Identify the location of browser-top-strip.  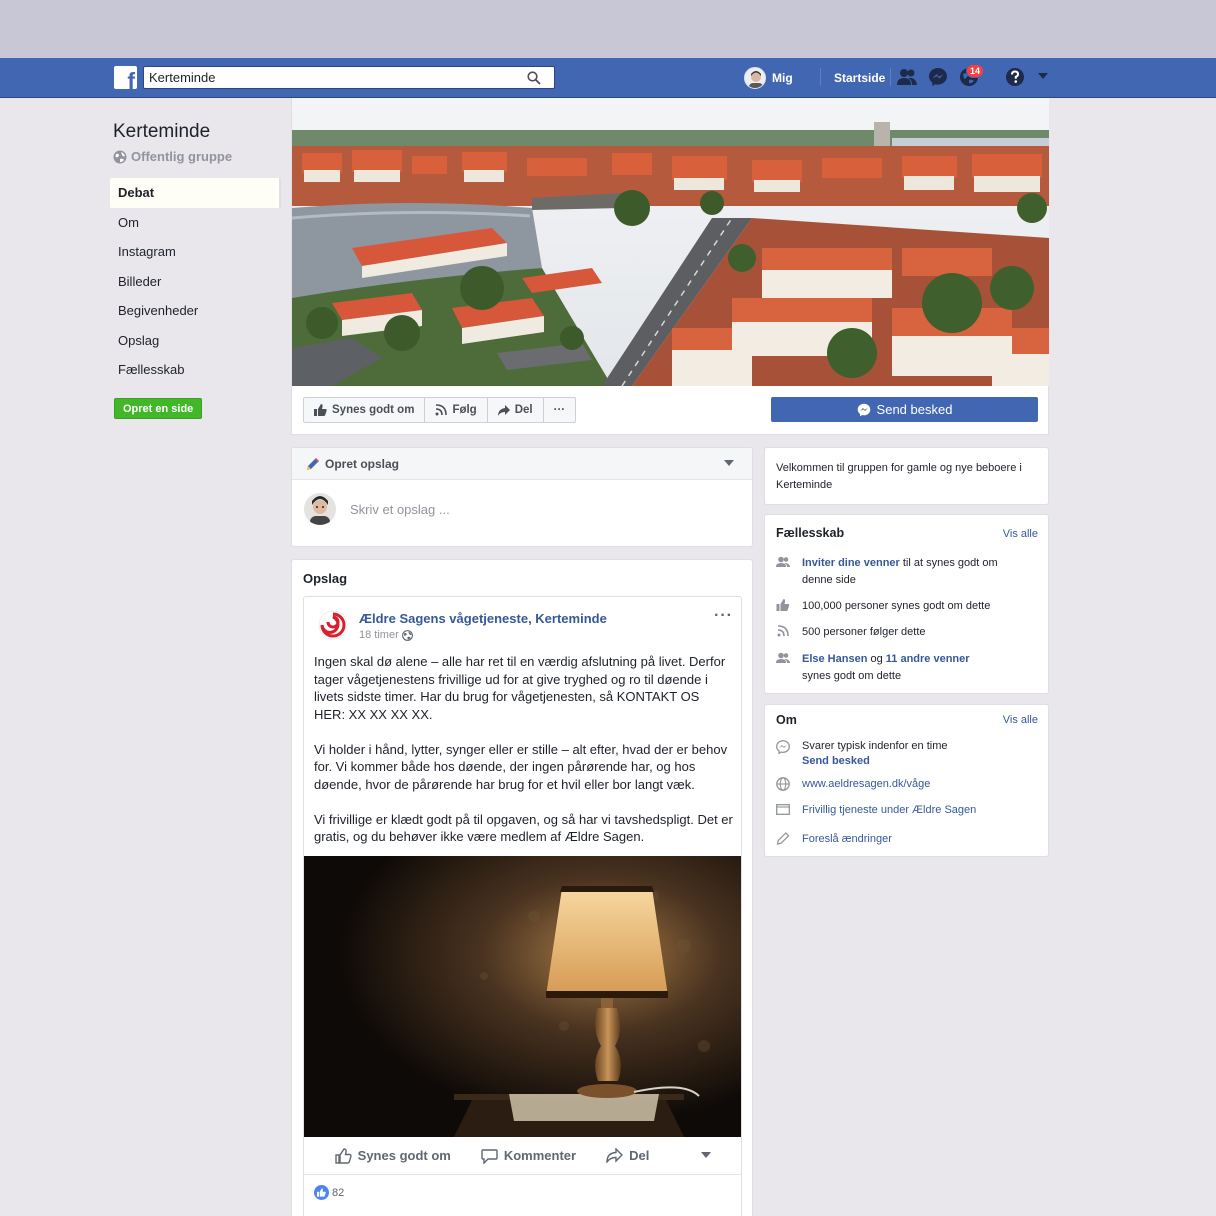
(608, 29).